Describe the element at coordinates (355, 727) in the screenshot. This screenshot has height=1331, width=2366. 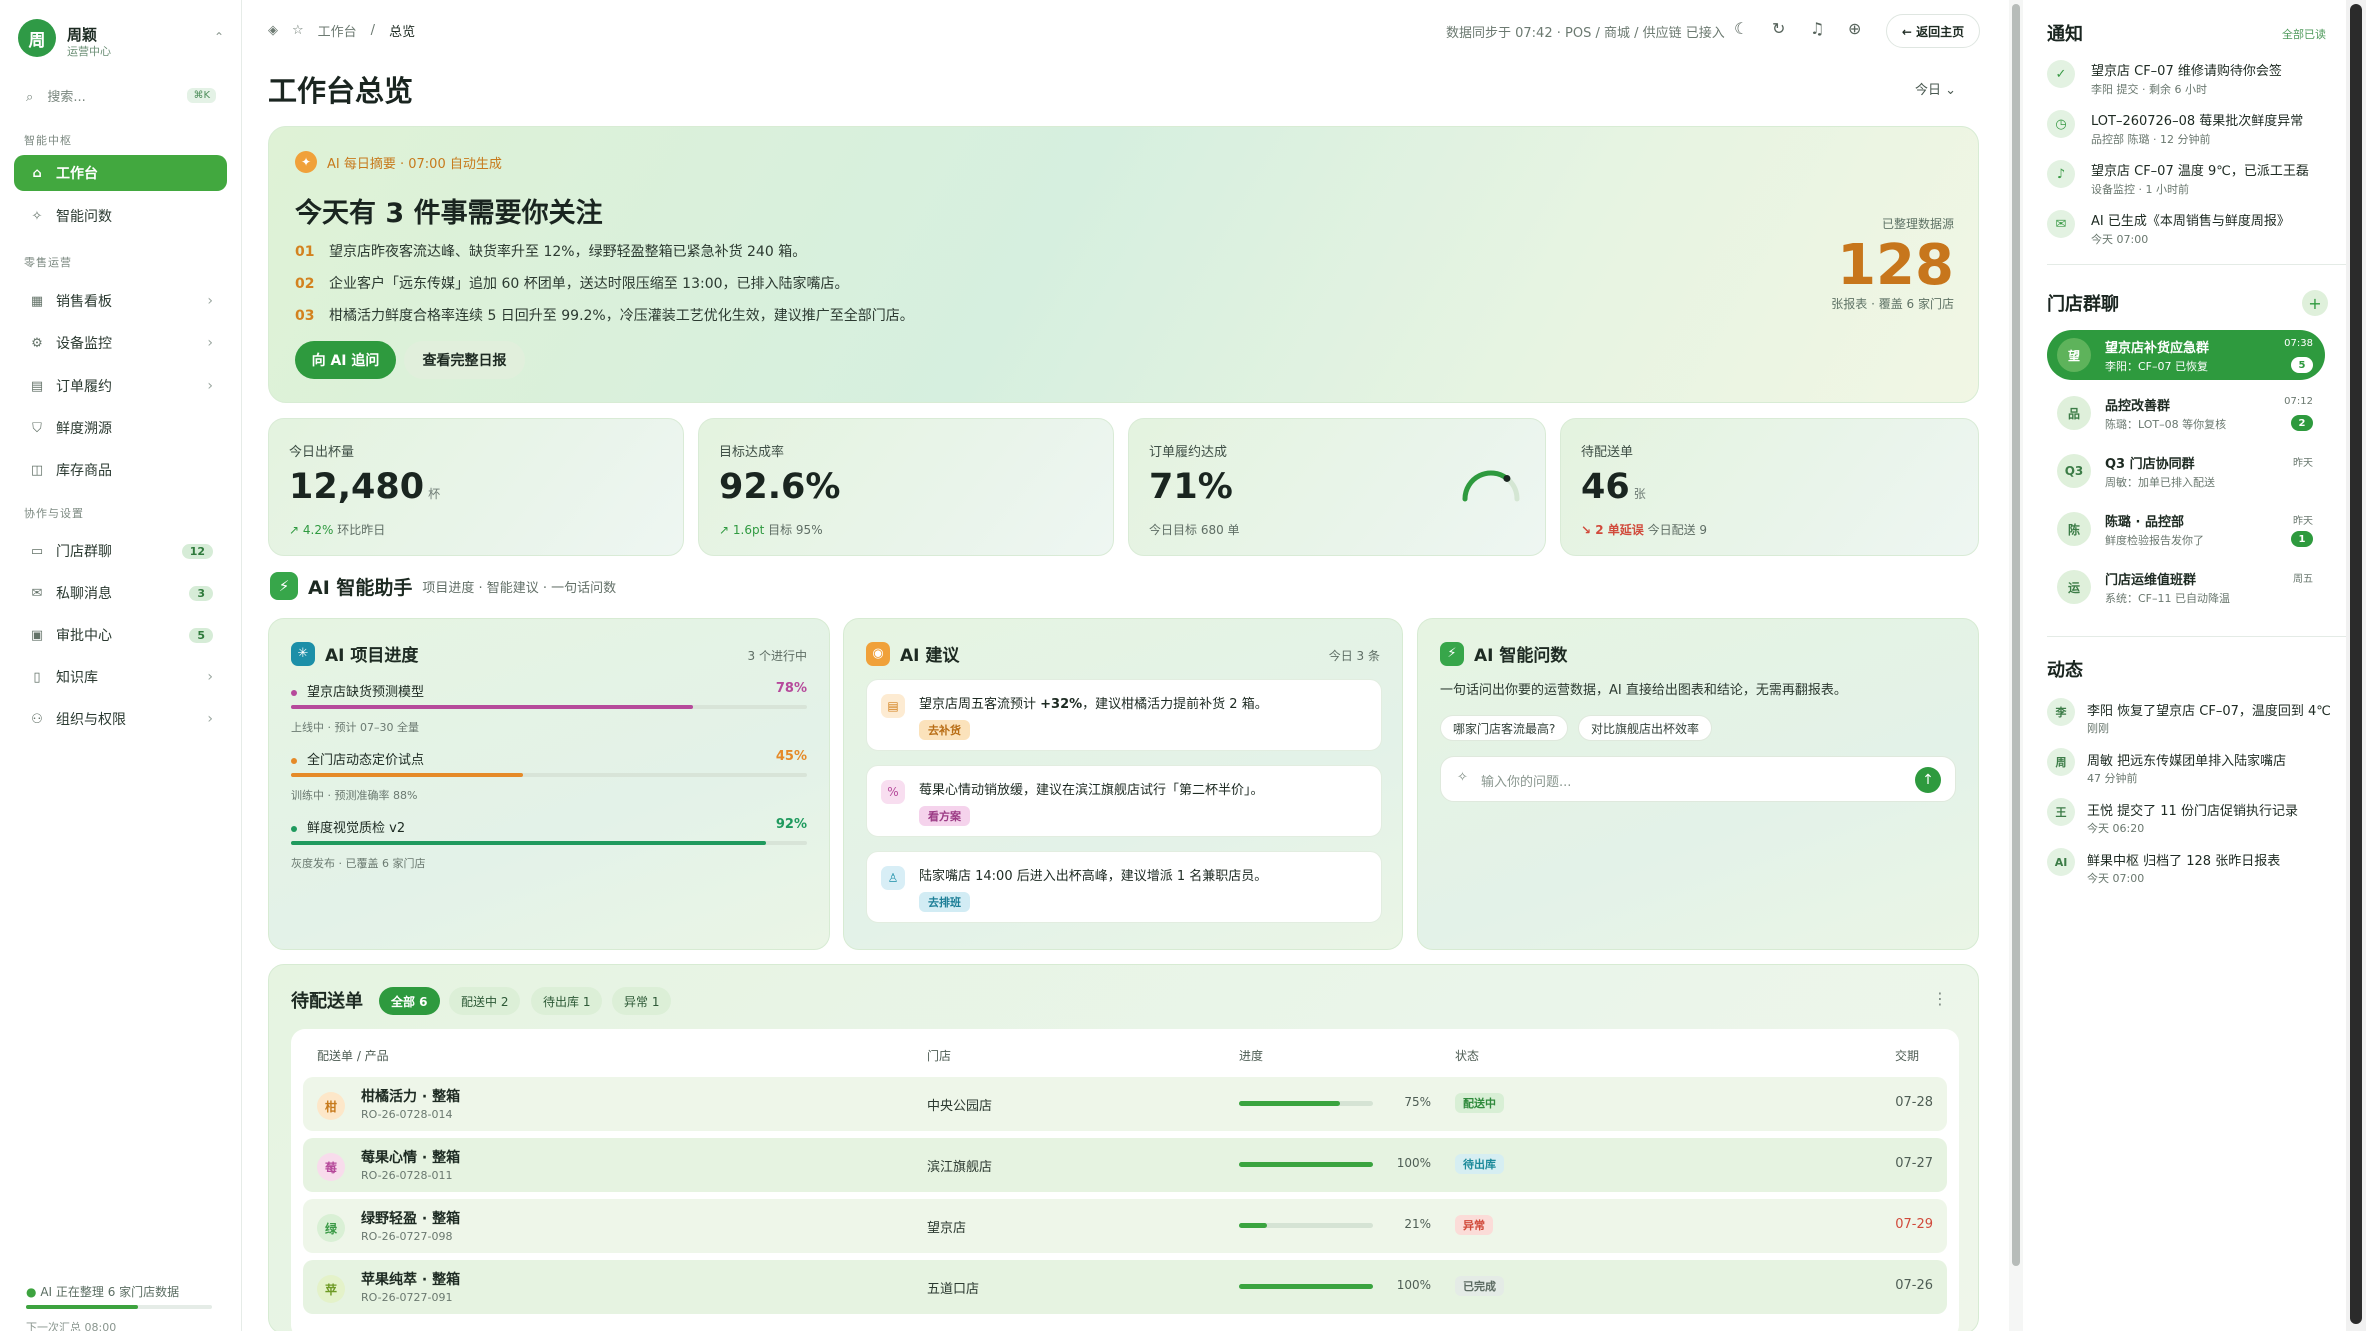
I see `project-detail: 上线中 · 预计 07–30 全量` at that location.